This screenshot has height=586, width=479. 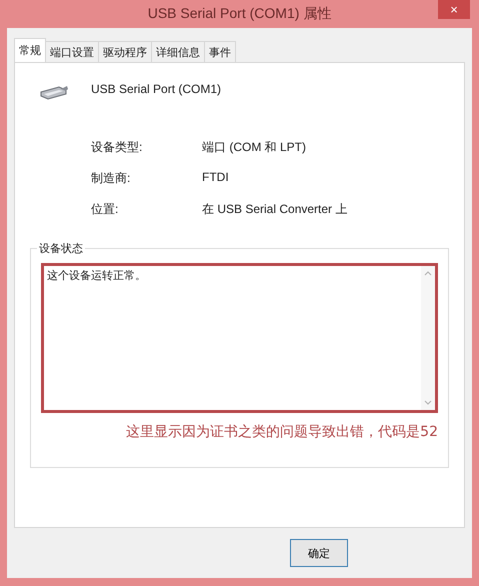 What do you see at coordinates (105, 209) in the screenshot?
I see `property-label: 位置:` at bounding box center [105, 209].